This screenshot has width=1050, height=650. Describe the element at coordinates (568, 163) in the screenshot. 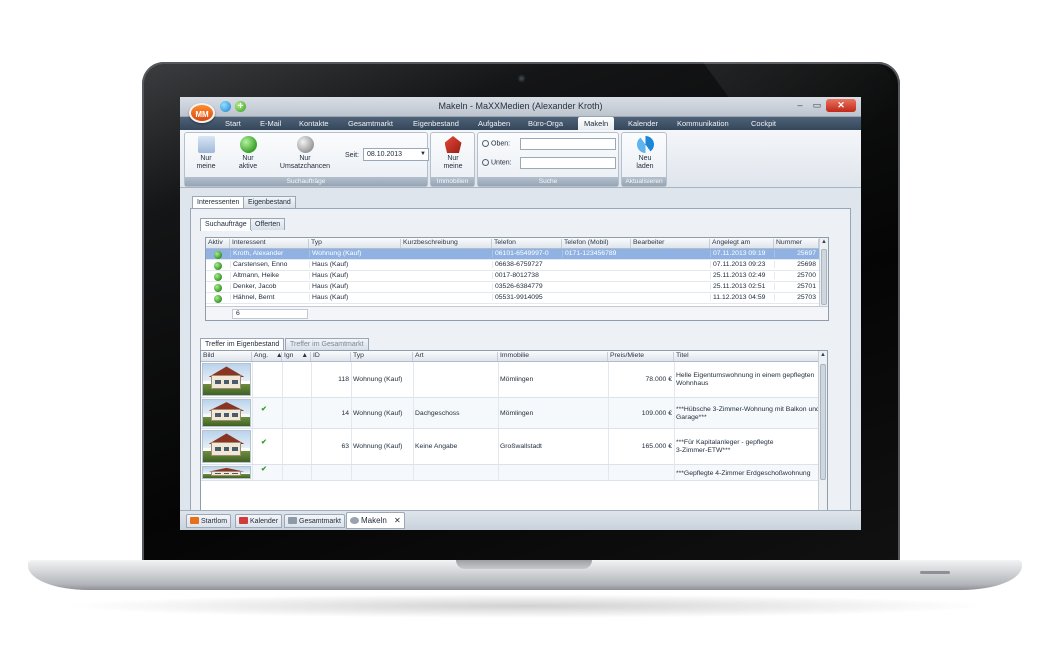

I see `unten-input` at that location.